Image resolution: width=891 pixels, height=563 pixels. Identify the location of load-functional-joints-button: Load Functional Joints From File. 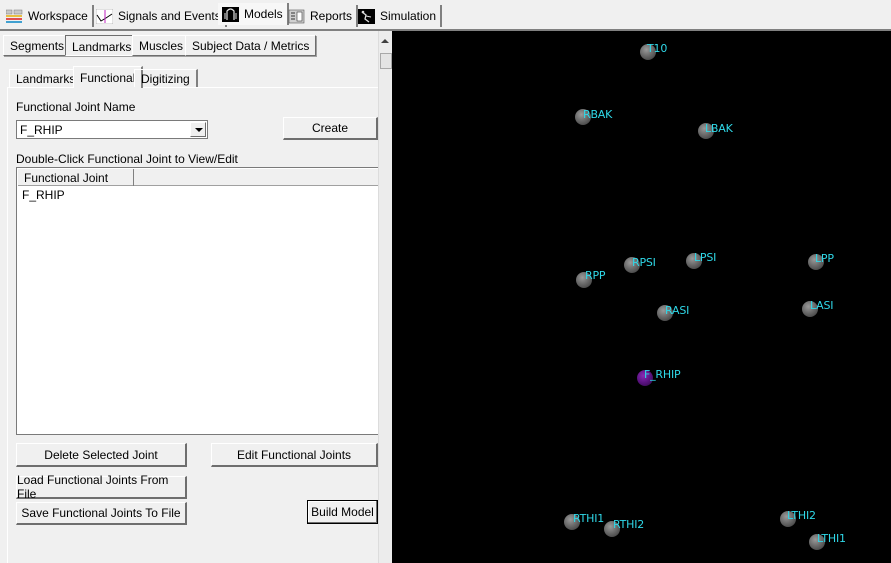
(101, 487).